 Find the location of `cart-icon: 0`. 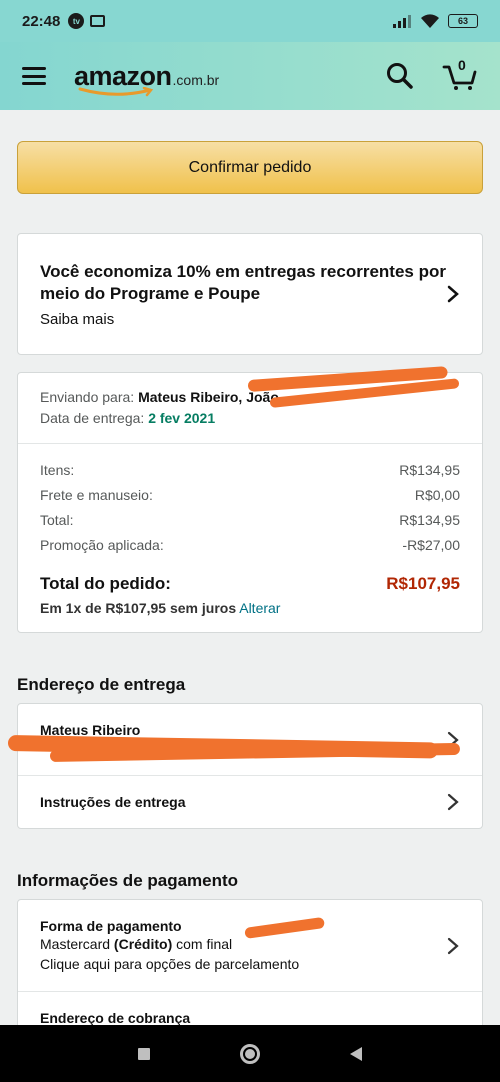

cart-icon: 0 is located at coordinates (460, 74).